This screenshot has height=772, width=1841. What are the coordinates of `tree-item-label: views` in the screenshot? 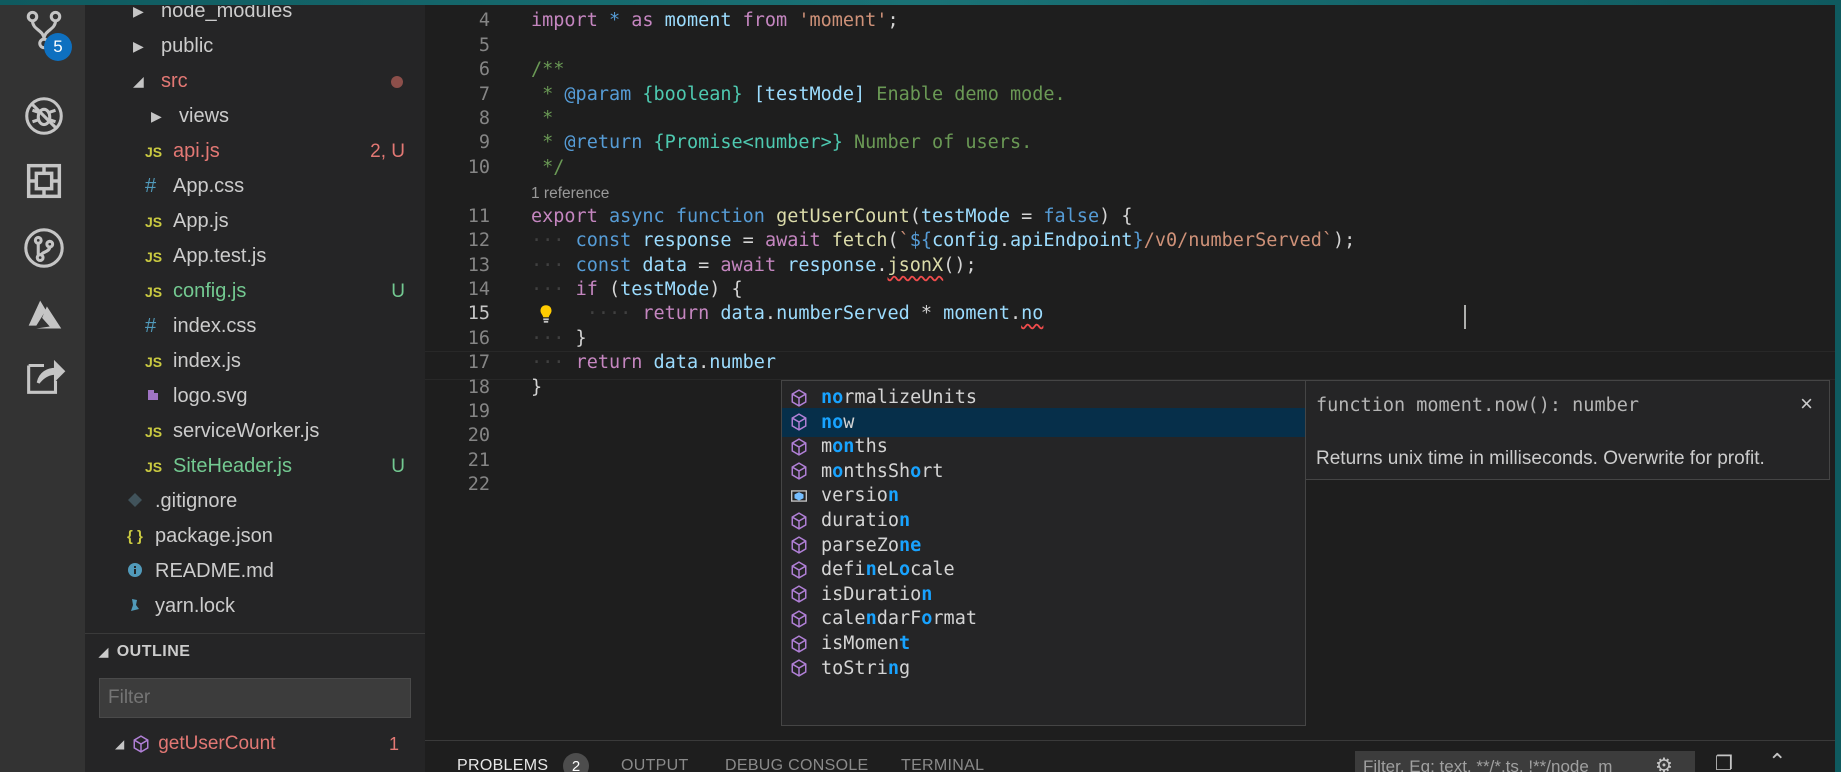 It's located at (204, 116).